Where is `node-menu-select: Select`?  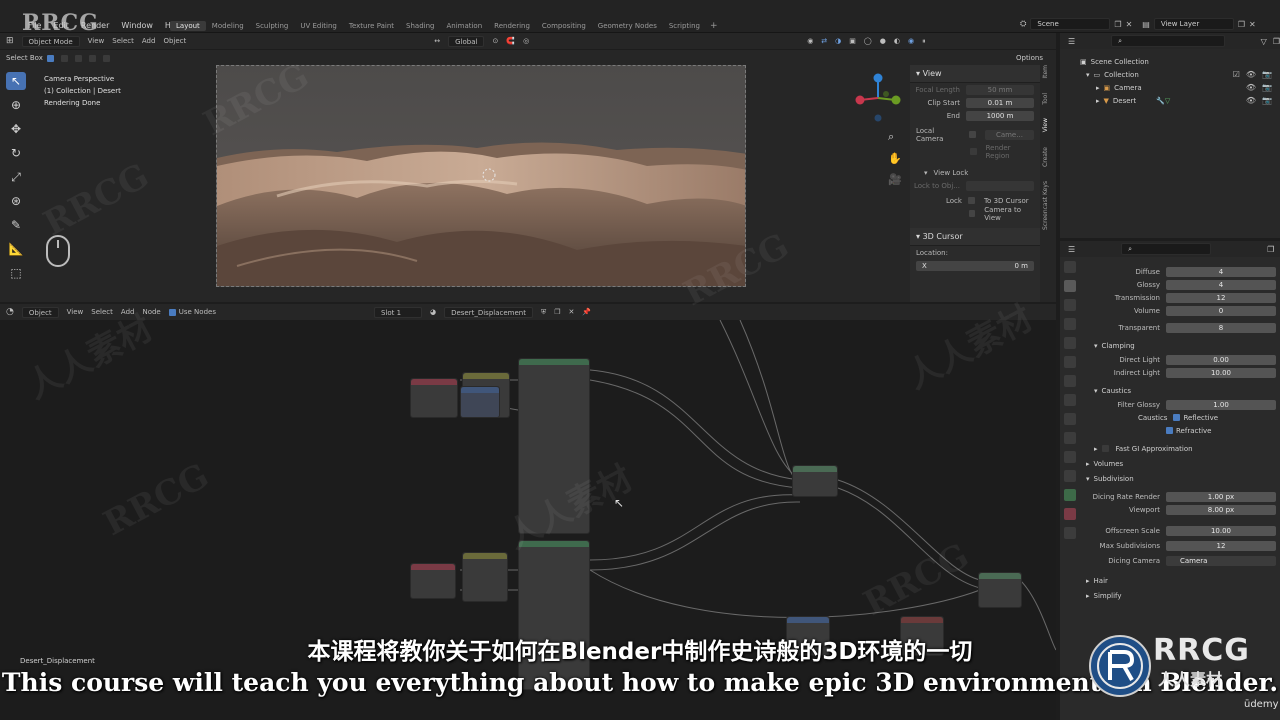
node-menu-select: Select is located at coordinates (102, 312).